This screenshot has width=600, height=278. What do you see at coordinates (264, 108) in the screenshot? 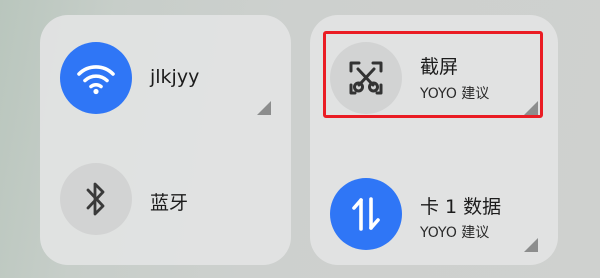
I see `wifi-expand-corner-icon` at bounding box center [264, 108].